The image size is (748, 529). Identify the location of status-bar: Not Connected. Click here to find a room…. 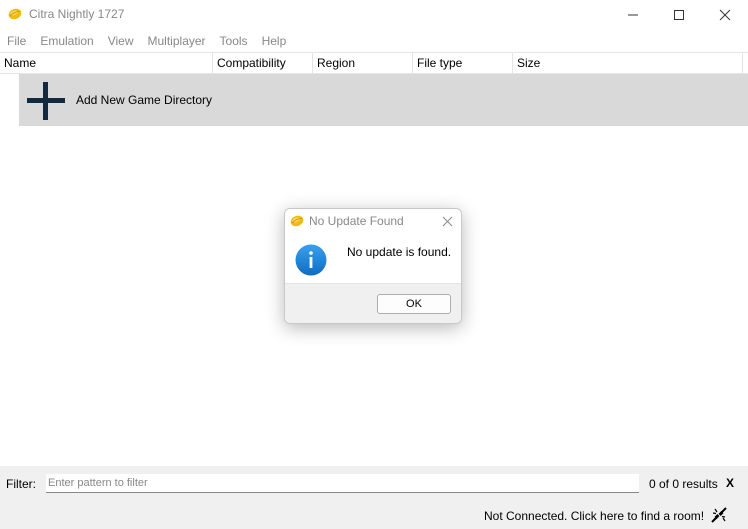
(374, 514).